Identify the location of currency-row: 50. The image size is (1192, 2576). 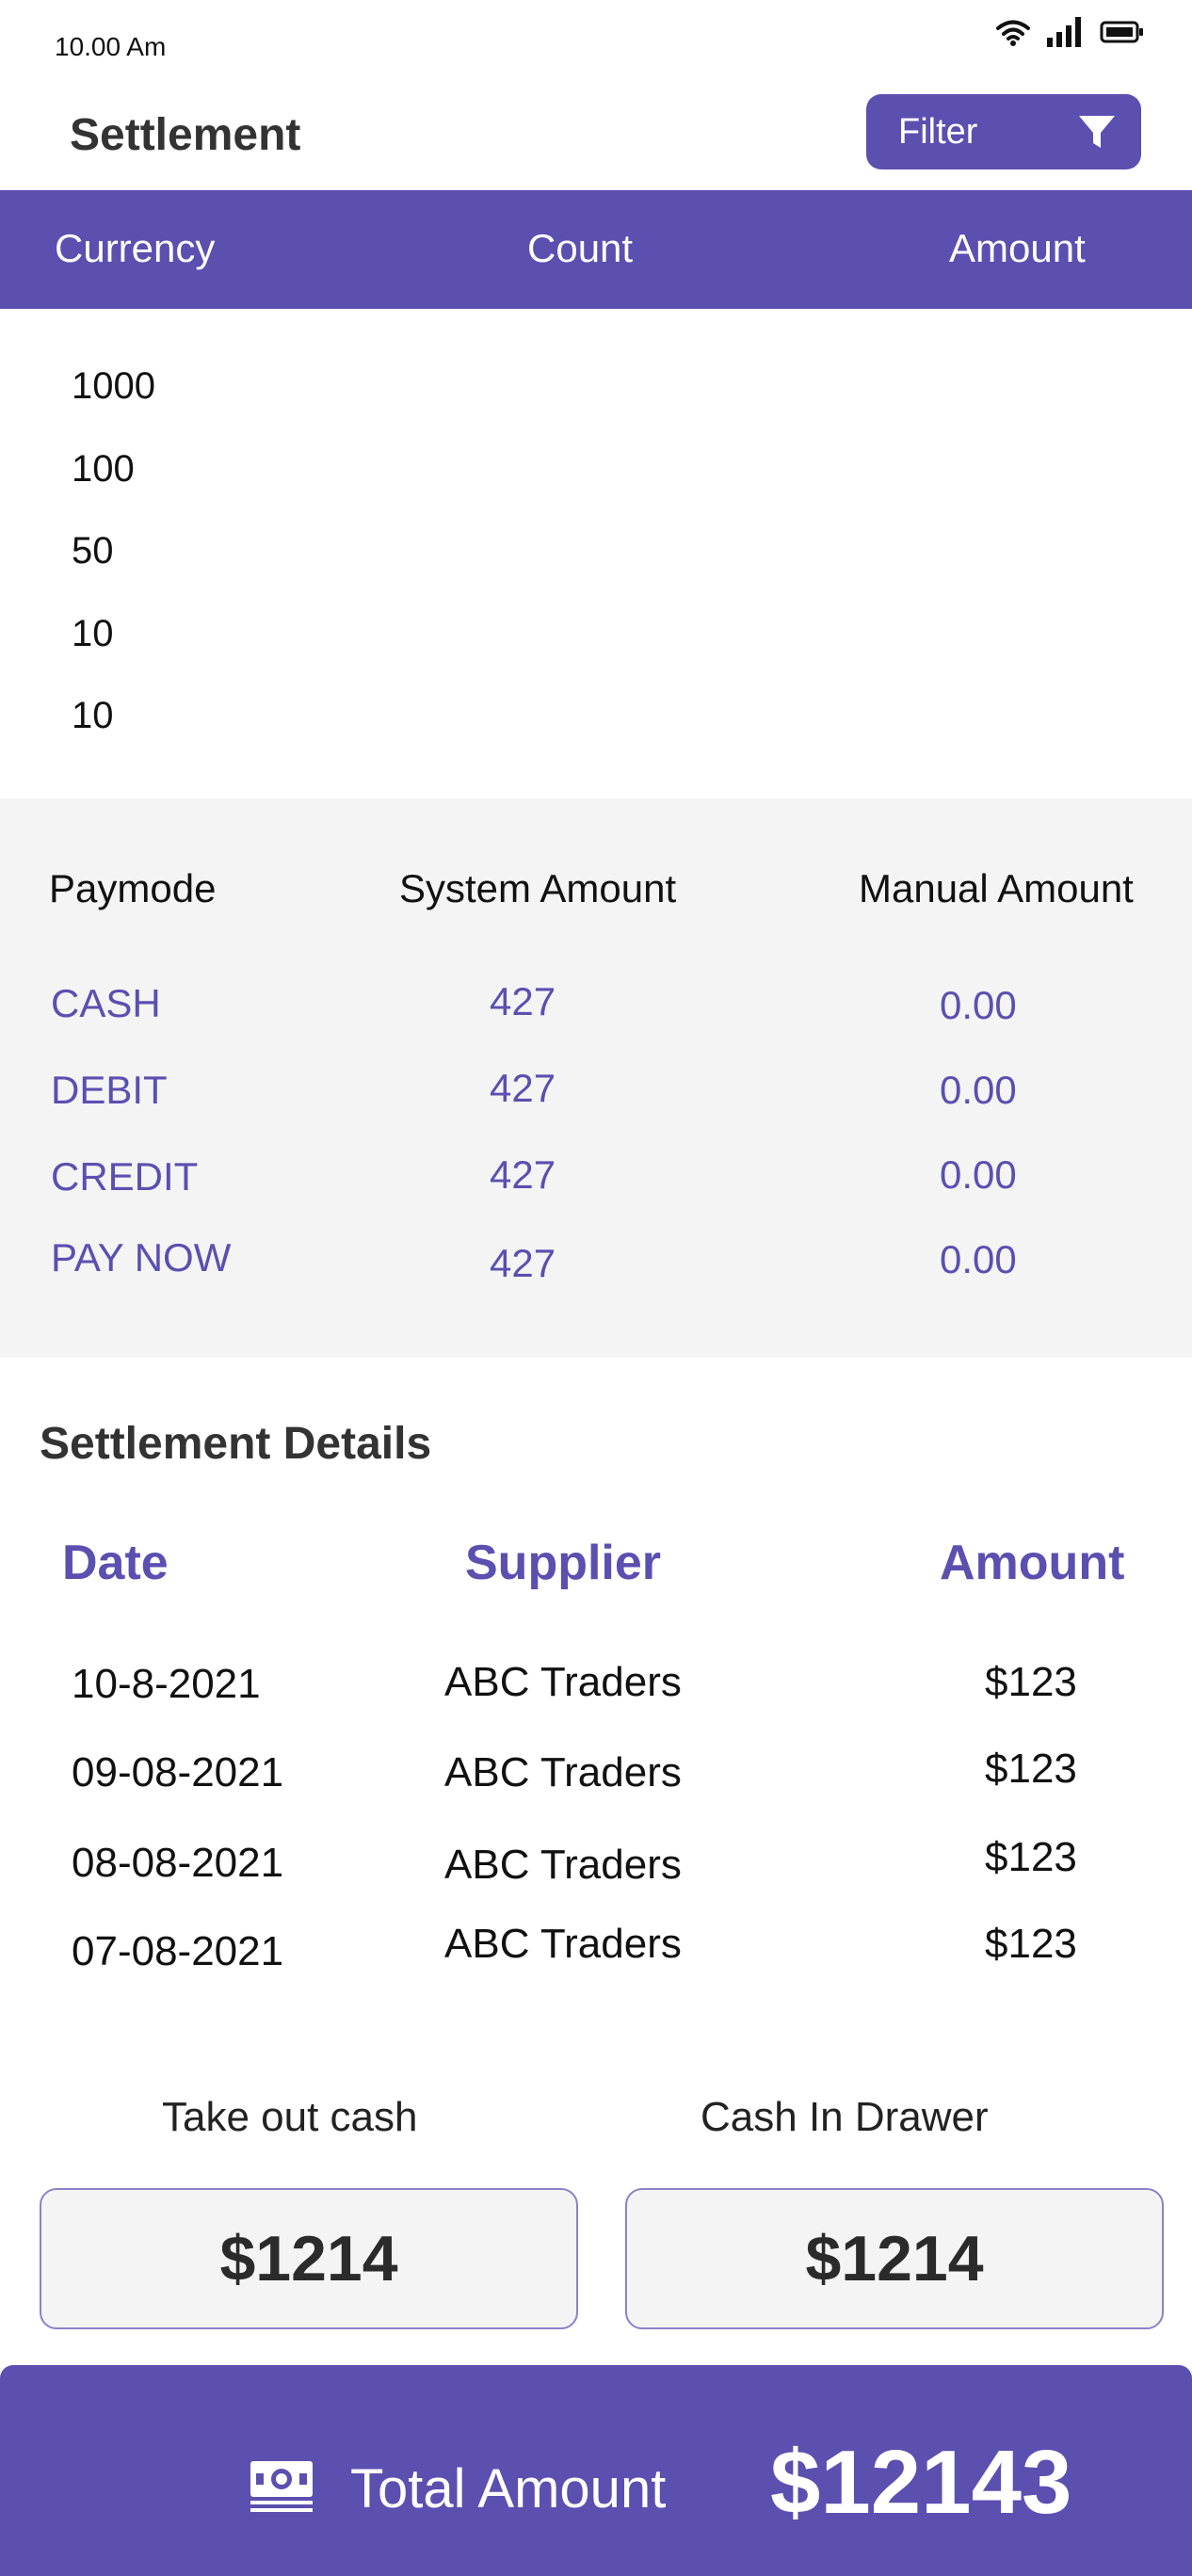
(93, 551).